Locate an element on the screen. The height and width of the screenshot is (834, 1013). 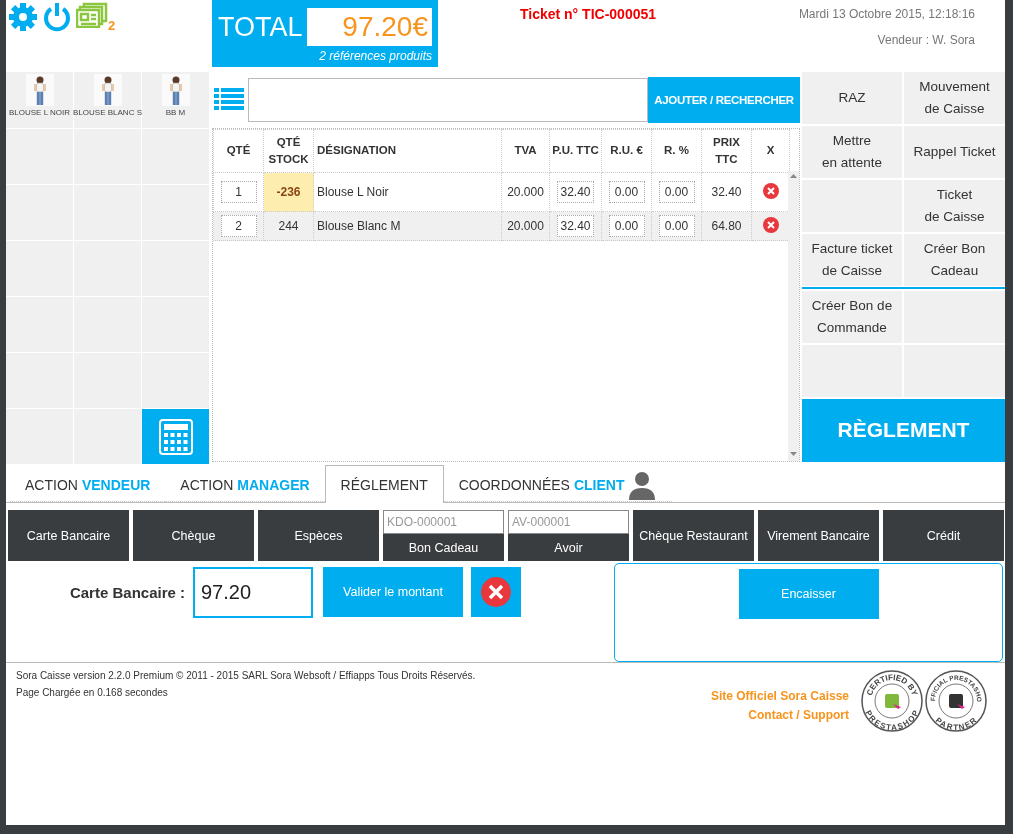
payment-method-button: Chèque Restaurant is located at coordinates (693, 535).